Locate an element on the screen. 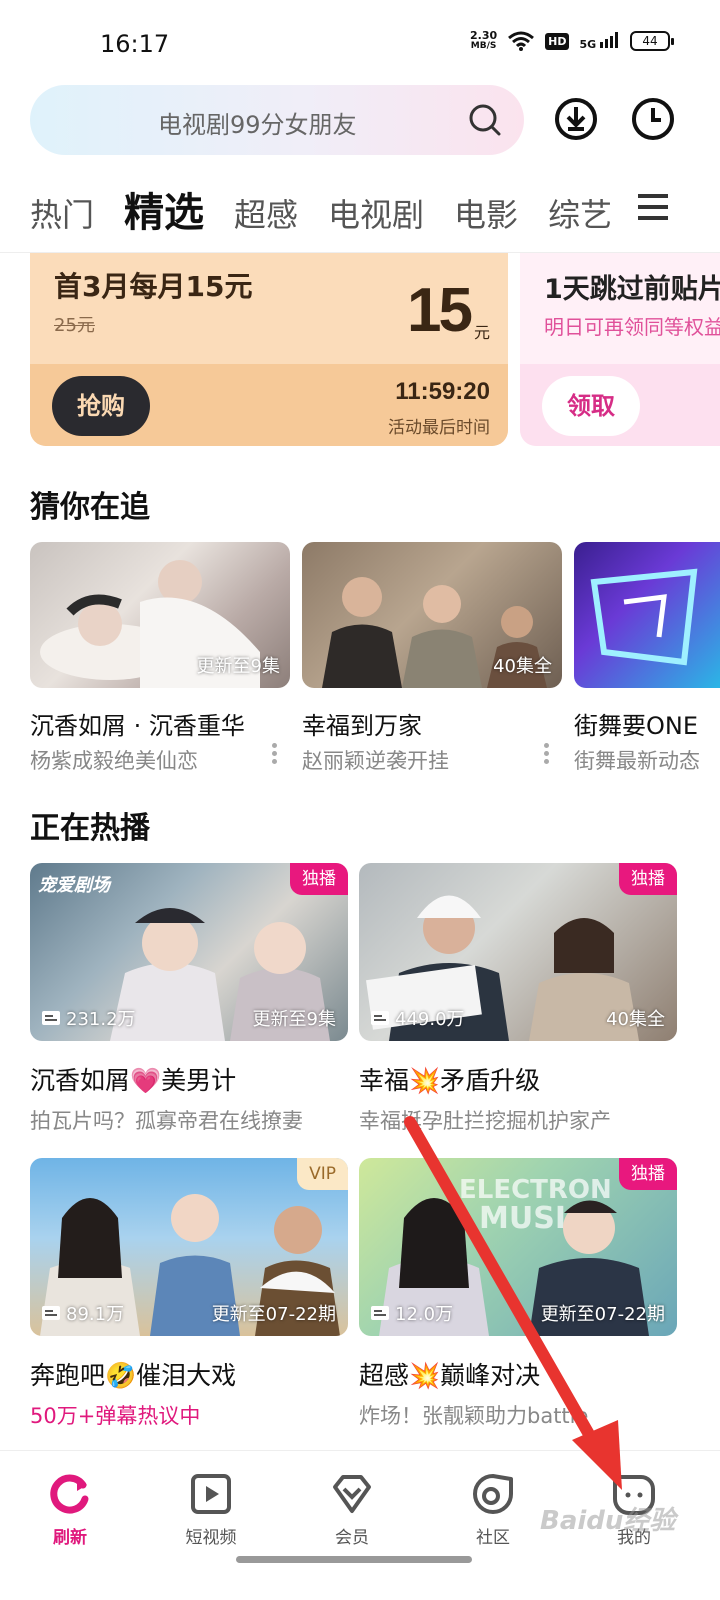 This screenshot has width=720, height=1600. video-thumbnail: 宠爱剧场 独播 231.2万 更新至9集 is located at coordinates (189, 952).